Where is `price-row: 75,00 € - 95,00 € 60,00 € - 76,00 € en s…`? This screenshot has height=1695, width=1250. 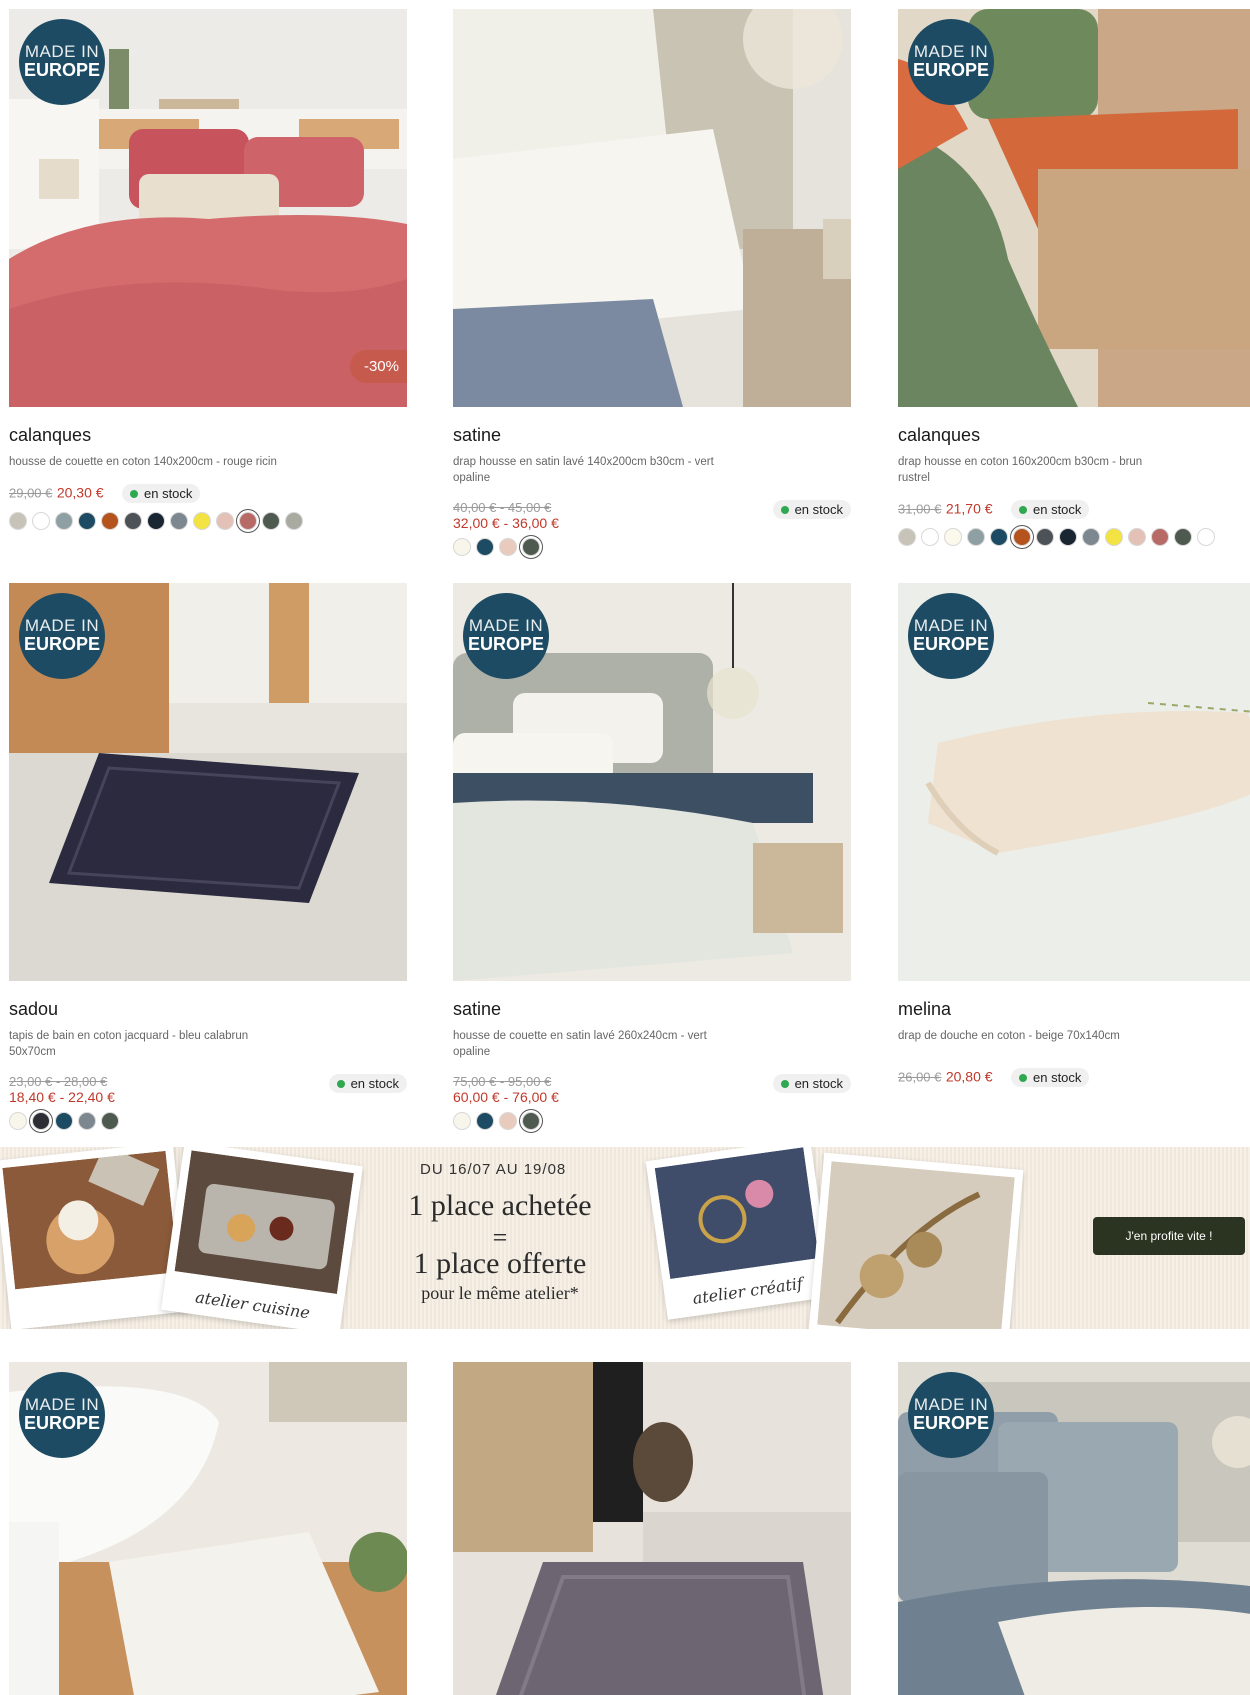 price-row: 75,00 € - 95,00 € 60,00 € - 76,00 € en s… is located at coordinates (652, 1092).